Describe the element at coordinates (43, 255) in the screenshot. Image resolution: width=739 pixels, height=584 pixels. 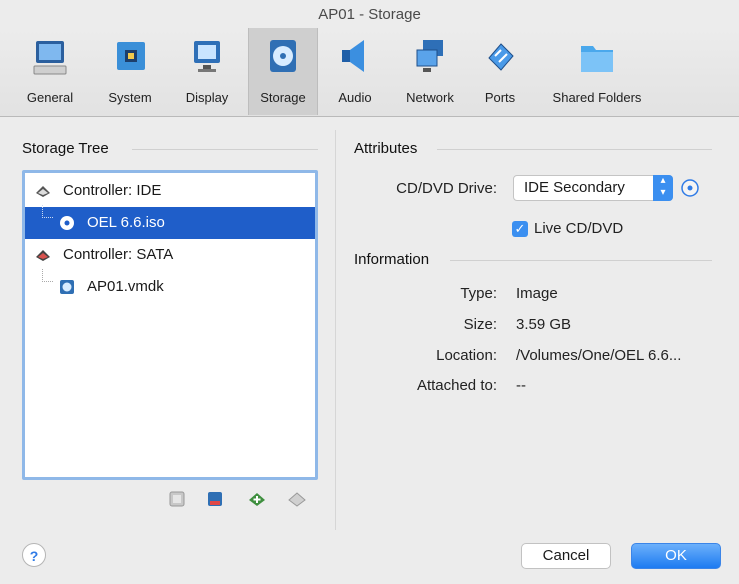
I see `sata-controller-icon` at that location.